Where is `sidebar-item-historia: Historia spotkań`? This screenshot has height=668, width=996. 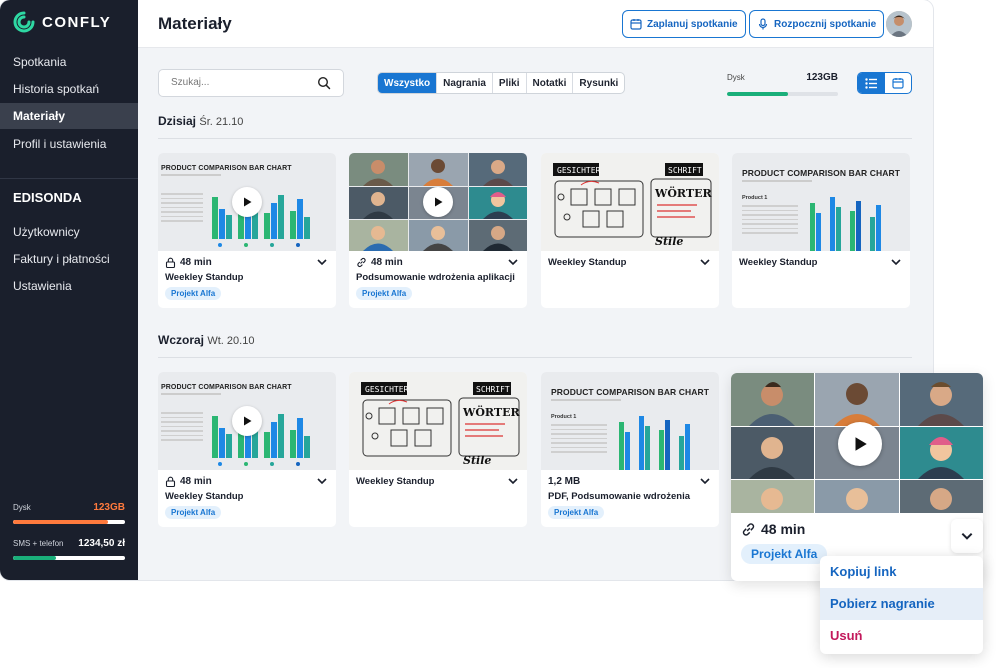
sidebar-item-historia: Historia spotkań is located at coordinates (69, 89).